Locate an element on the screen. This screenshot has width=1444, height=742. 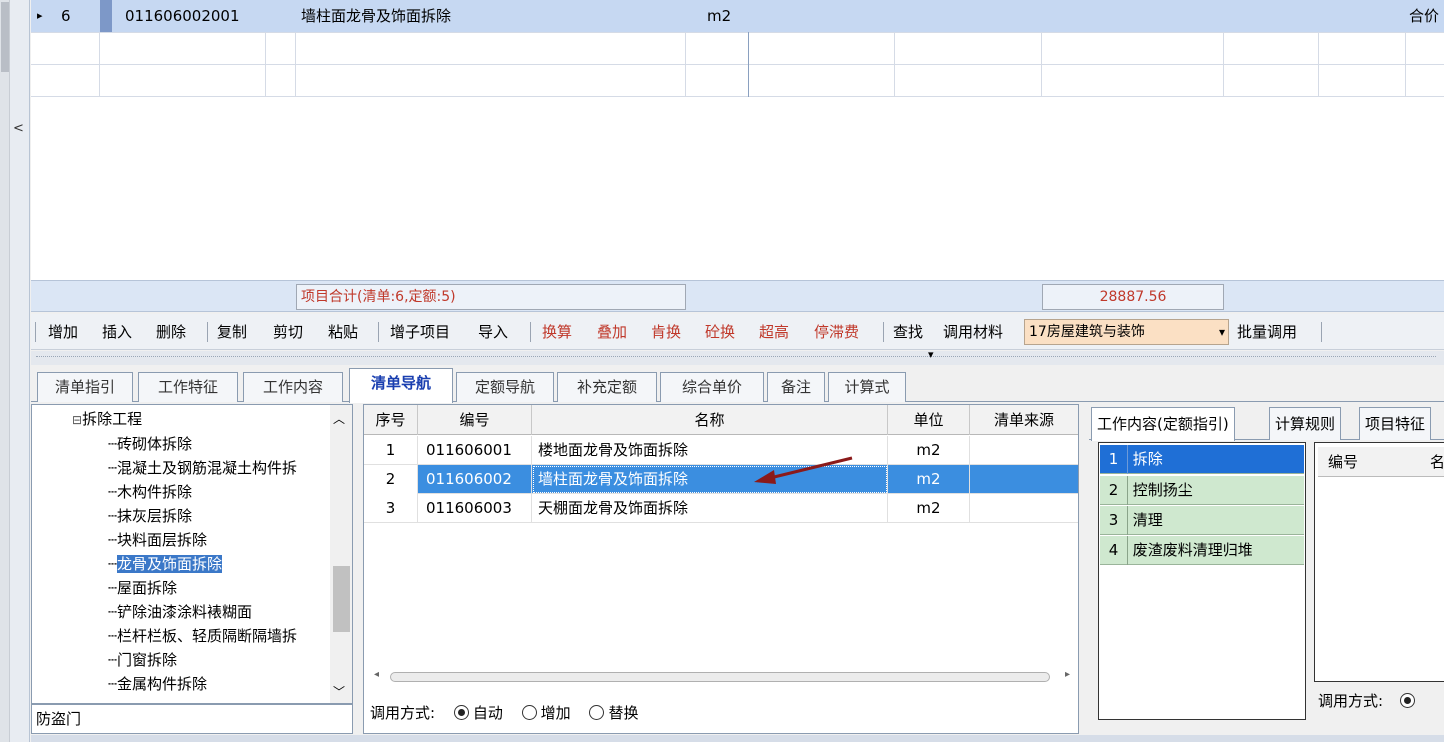
convert-button: 换算 is located at coordinates (557, 332).